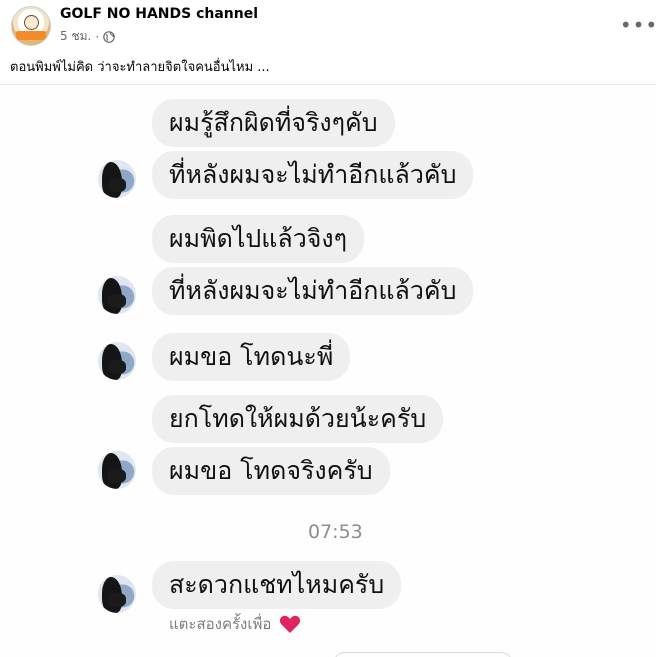 This screenshot has width=656, height=657. Describe the element at coordinates (75, 36) in the screenshot. I see `post-time: 5 ชม.` at that location.